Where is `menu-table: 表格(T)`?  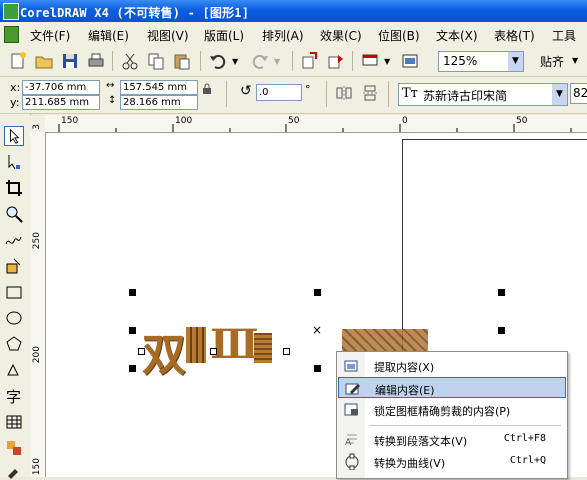 menu-table: 表格(T) is located at coordinates (514, 35).